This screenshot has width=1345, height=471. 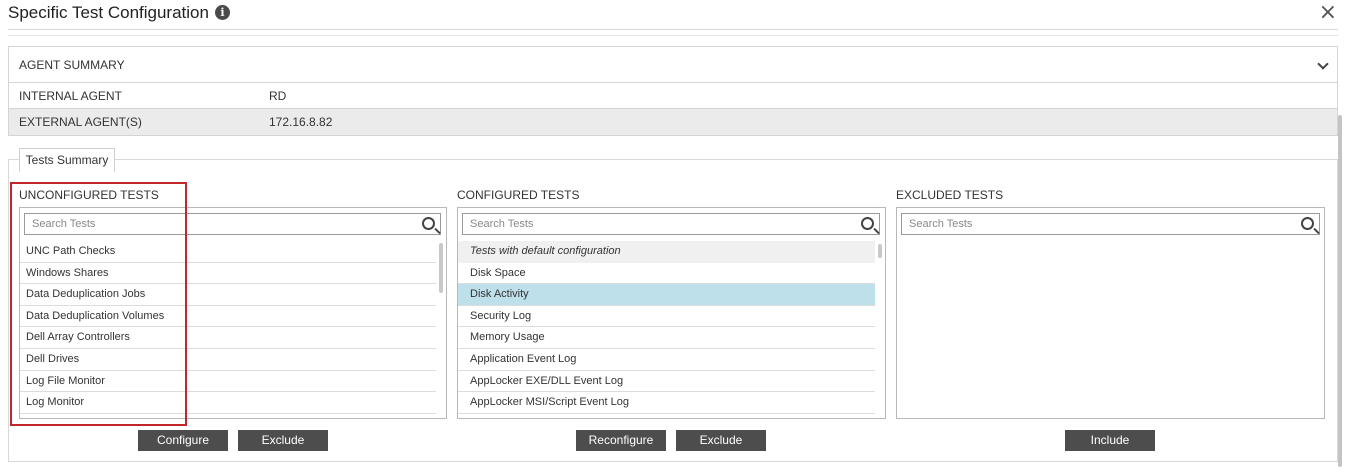 I want to click on configured-search-input: Search Tests, so click(x=671, y=224).